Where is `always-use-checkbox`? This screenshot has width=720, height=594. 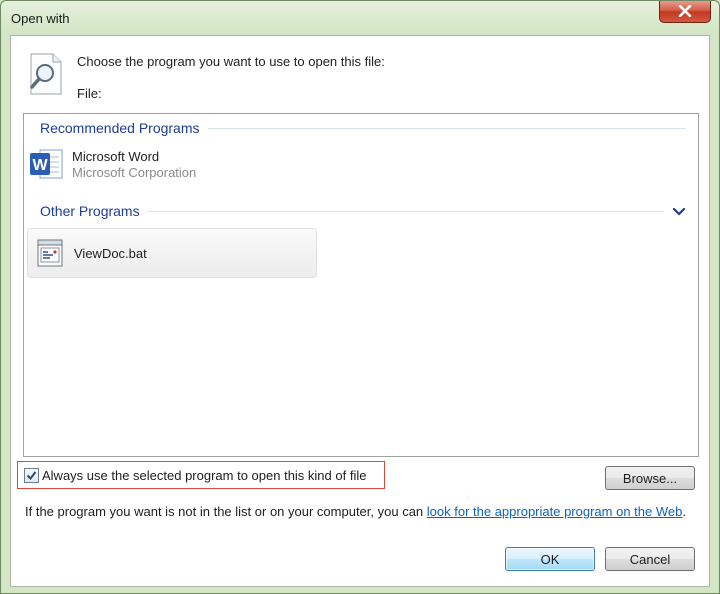 always-use-checkbox is located at coordinates (31, 475).